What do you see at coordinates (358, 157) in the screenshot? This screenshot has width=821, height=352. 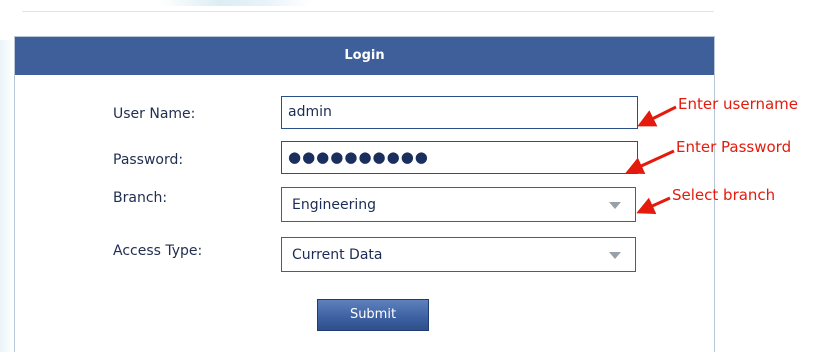 I see `password-mask: ●●●●●●●●●●` at bounding box center [358, 157].